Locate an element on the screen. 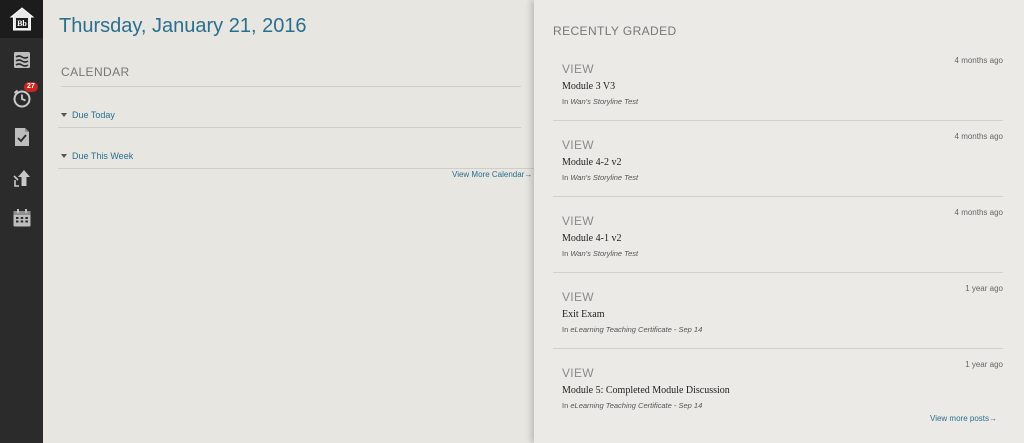  calendar-icon is located at coordinates (21, 218).